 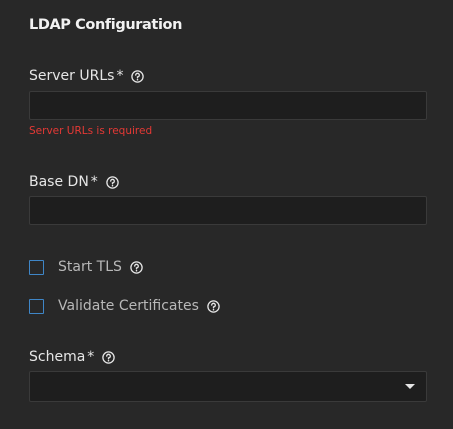 What do you see at coordinates (59, 182) in the screenshot?
I see `base-dn-label: Base DN` at bounding box center [59, 182].